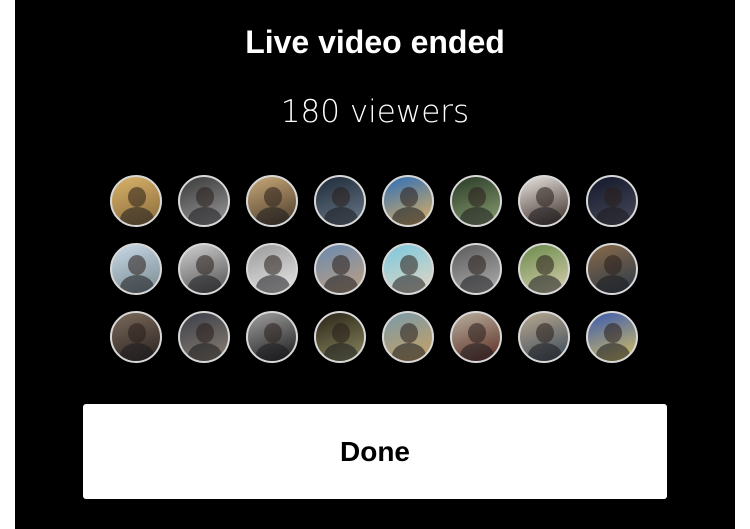  I want to click on viewer-count: 180 viewers, so click(375, 112).